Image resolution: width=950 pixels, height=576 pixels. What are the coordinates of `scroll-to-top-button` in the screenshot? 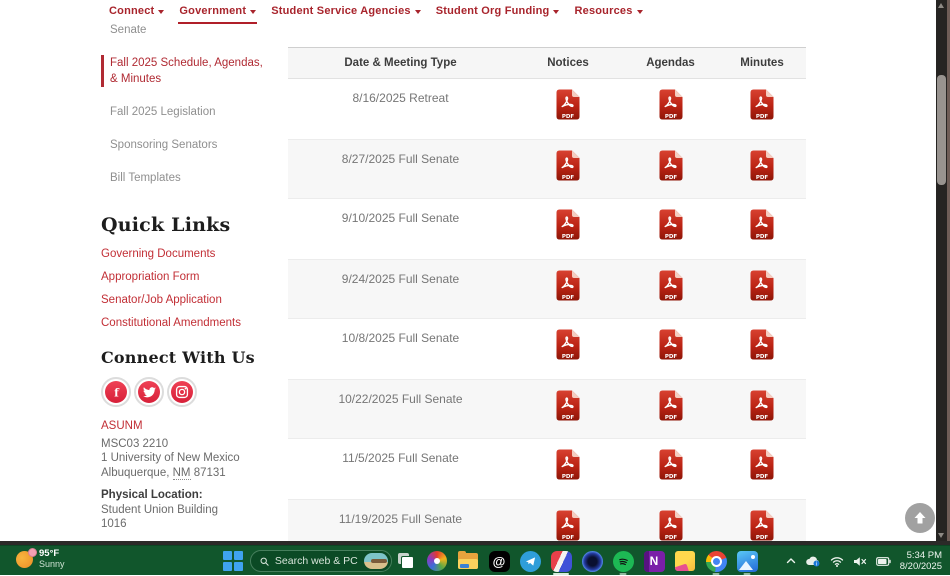 It's located at (920, 518).